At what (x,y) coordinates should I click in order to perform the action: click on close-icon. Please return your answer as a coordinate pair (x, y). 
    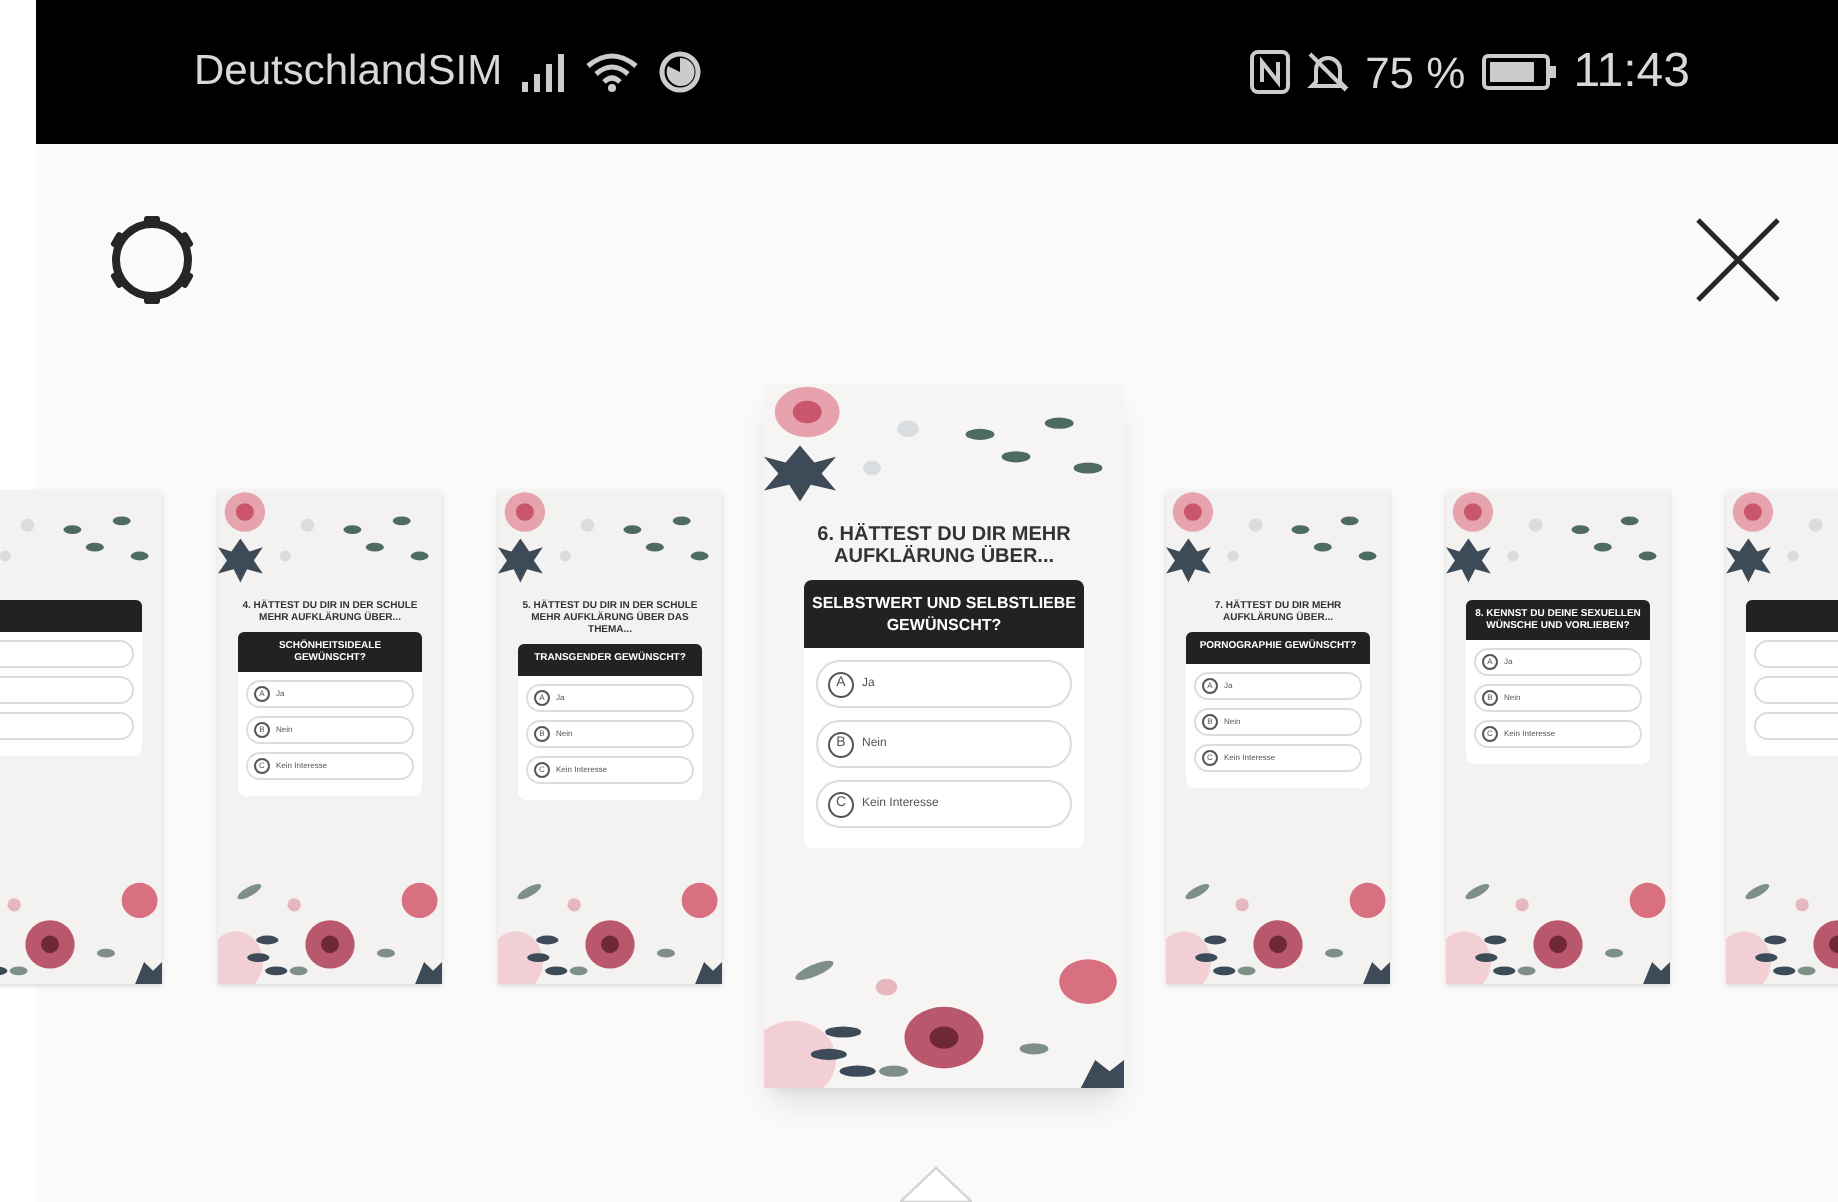
    Looking at the image, I should click on (1738, 260).